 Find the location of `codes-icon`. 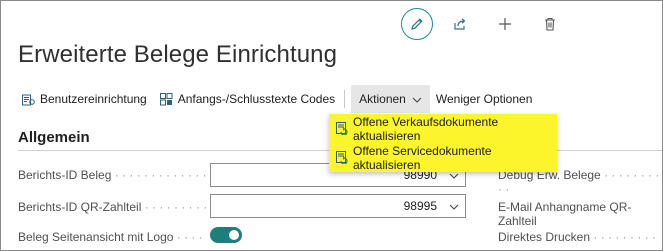

codes-icon is located at coordinates (166, 99).